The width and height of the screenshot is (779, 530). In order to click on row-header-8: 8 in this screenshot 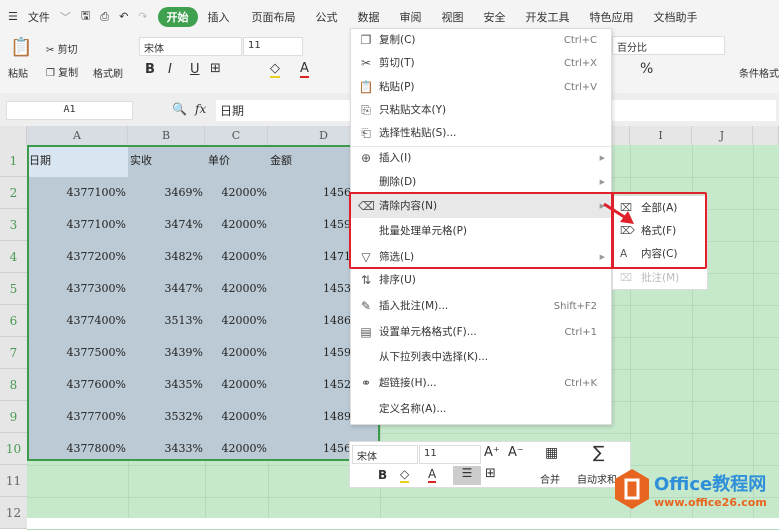, I will do `click(13, 385)`.